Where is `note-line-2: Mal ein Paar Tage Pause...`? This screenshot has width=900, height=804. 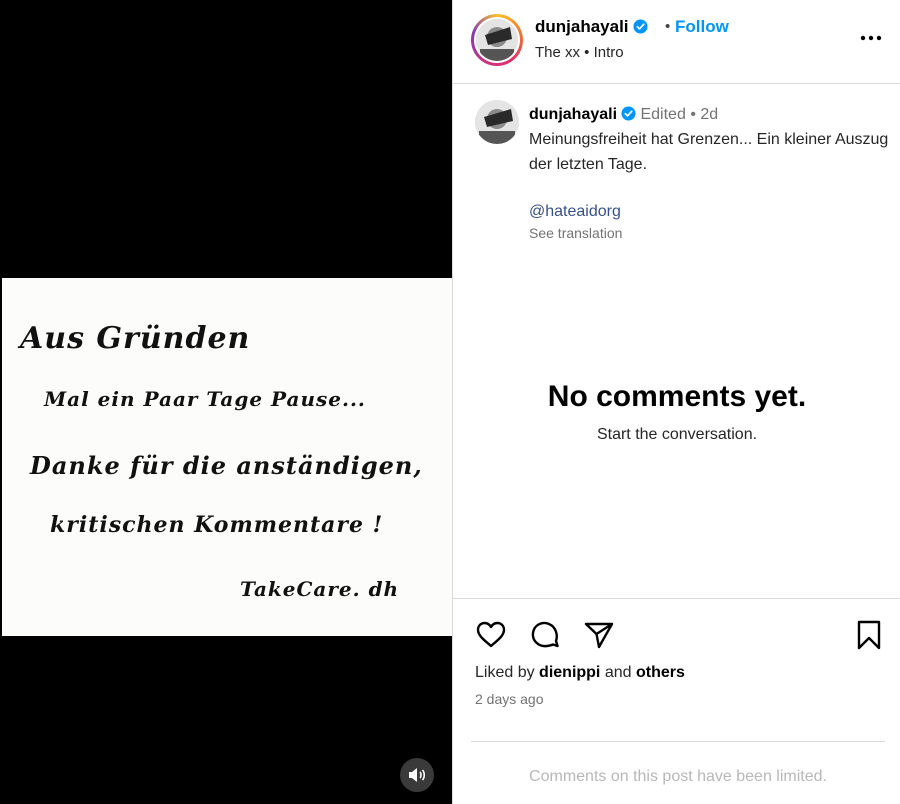 note-line-2: Mal ein Paar Tage Pause... is located at coordinates (204, 399).